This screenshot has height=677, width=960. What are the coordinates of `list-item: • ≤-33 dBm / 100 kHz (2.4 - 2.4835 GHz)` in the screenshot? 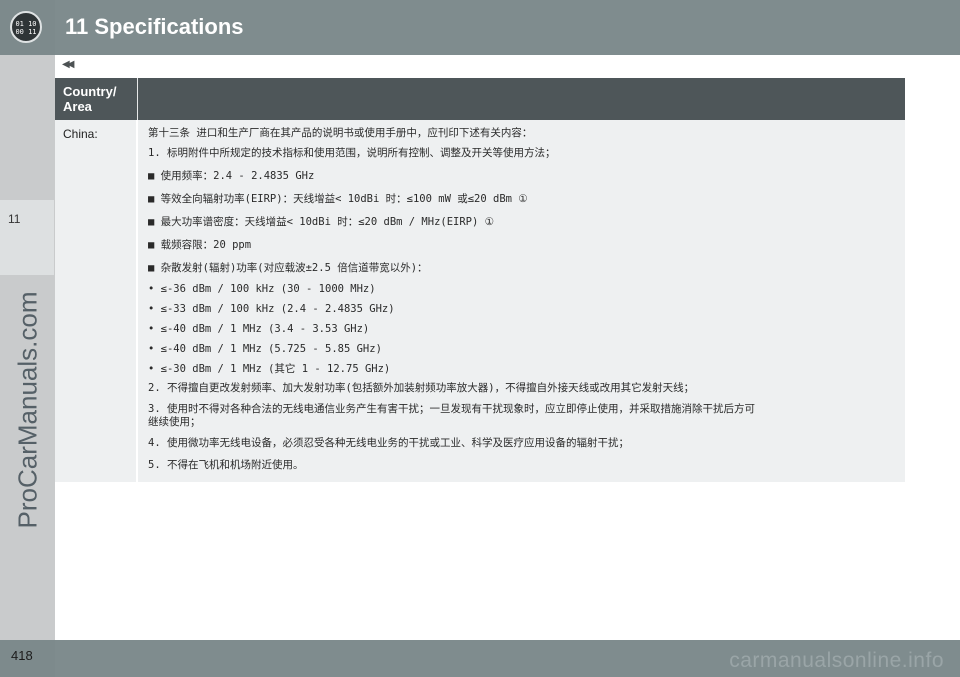 It's located at (271, 309).